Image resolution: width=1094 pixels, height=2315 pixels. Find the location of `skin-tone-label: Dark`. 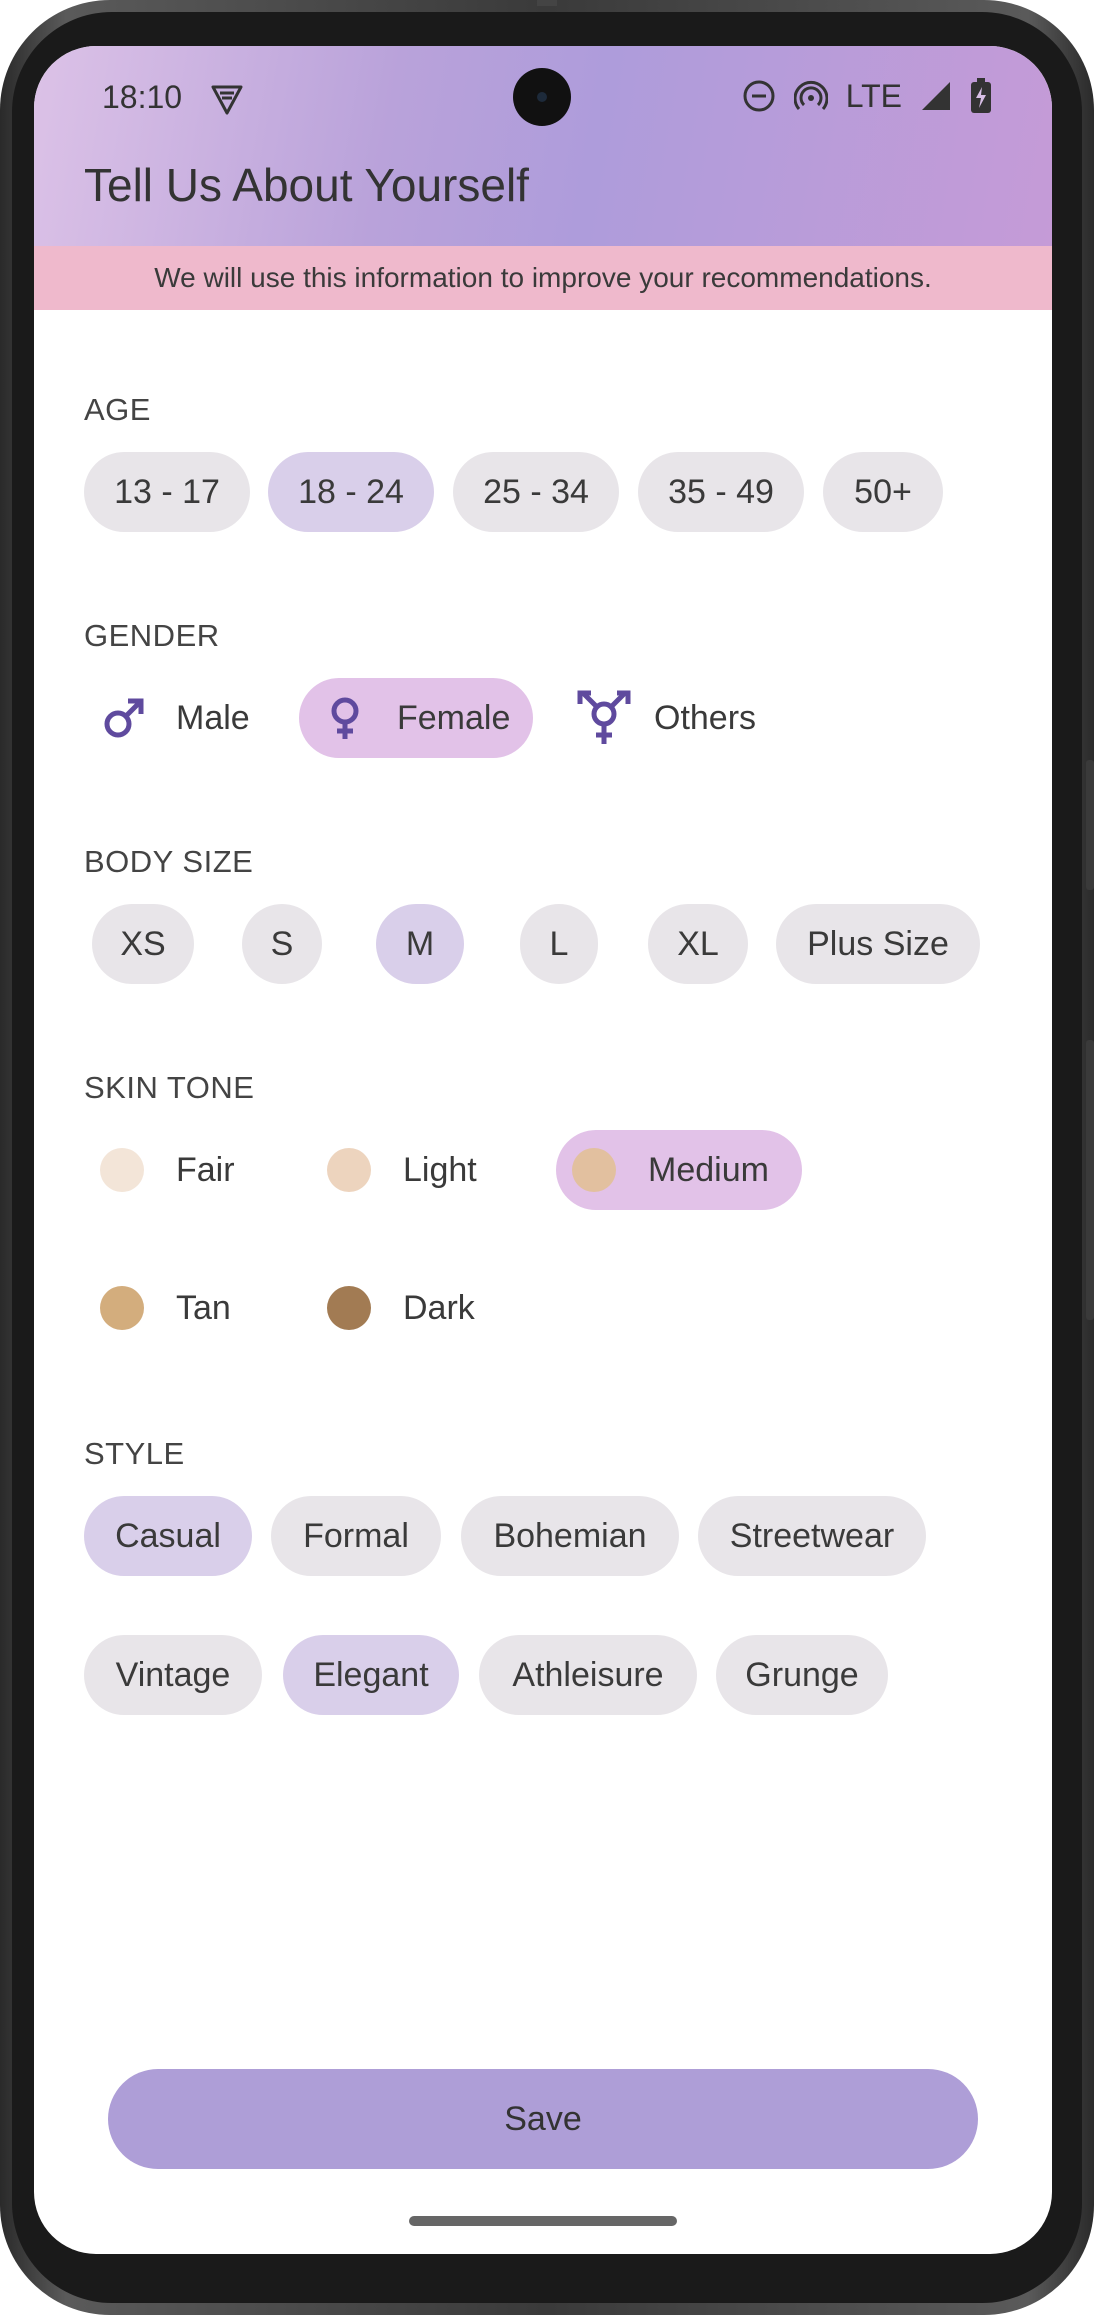

skin-tone-label: Dark is located at coordinates (439, 1307).